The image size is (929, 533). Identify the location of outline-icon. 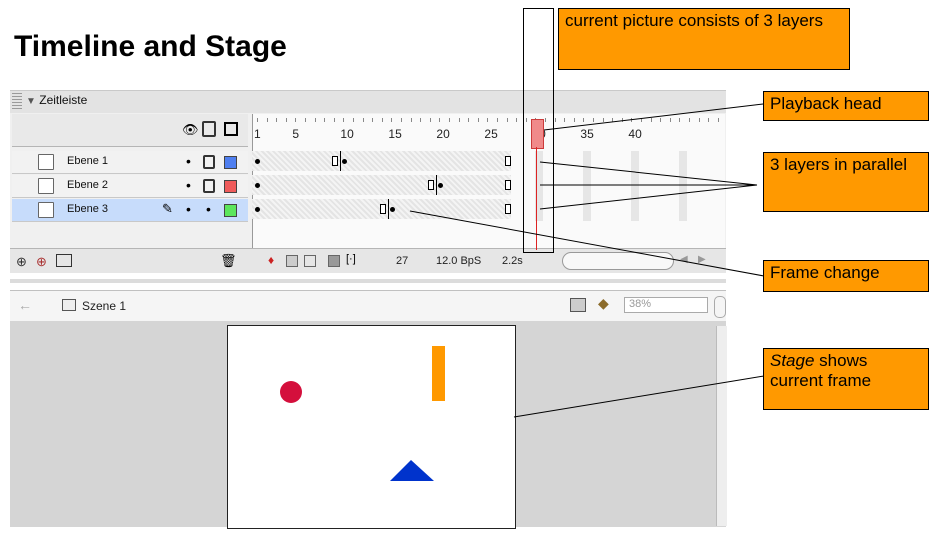
(231, 129).